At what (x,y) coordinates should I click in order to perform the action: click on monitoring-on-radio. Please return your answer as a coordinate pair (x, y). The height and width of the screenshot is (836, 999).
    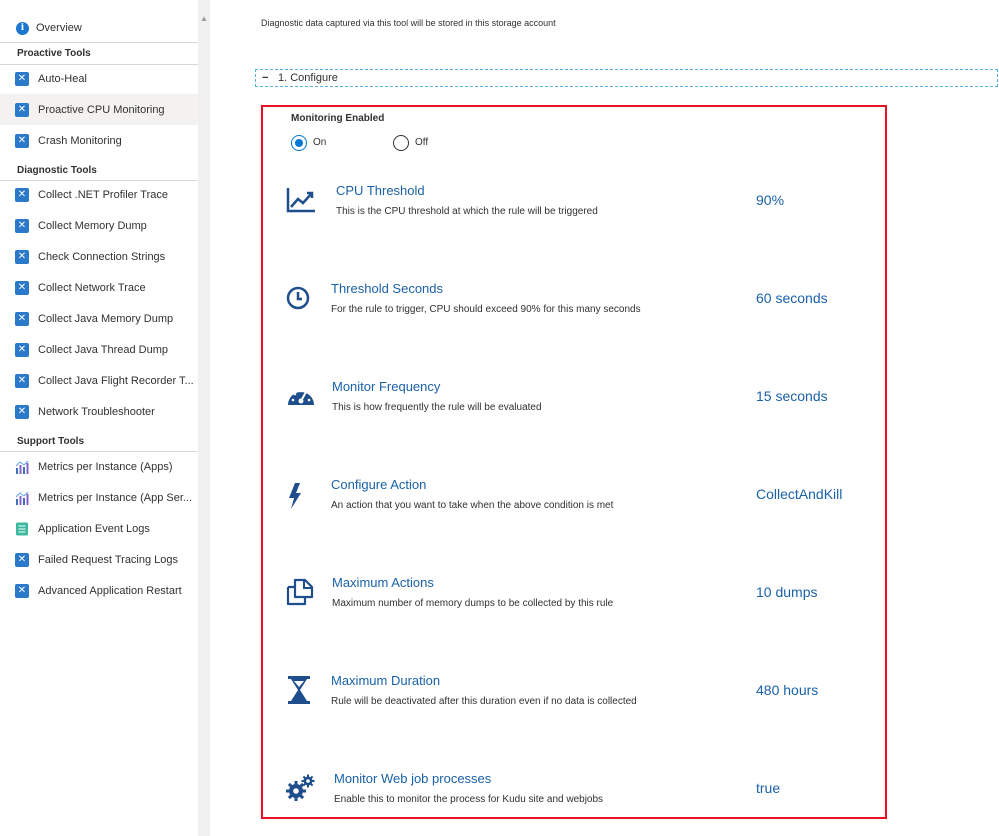
    Looking at the image, I should click on (299, 143).